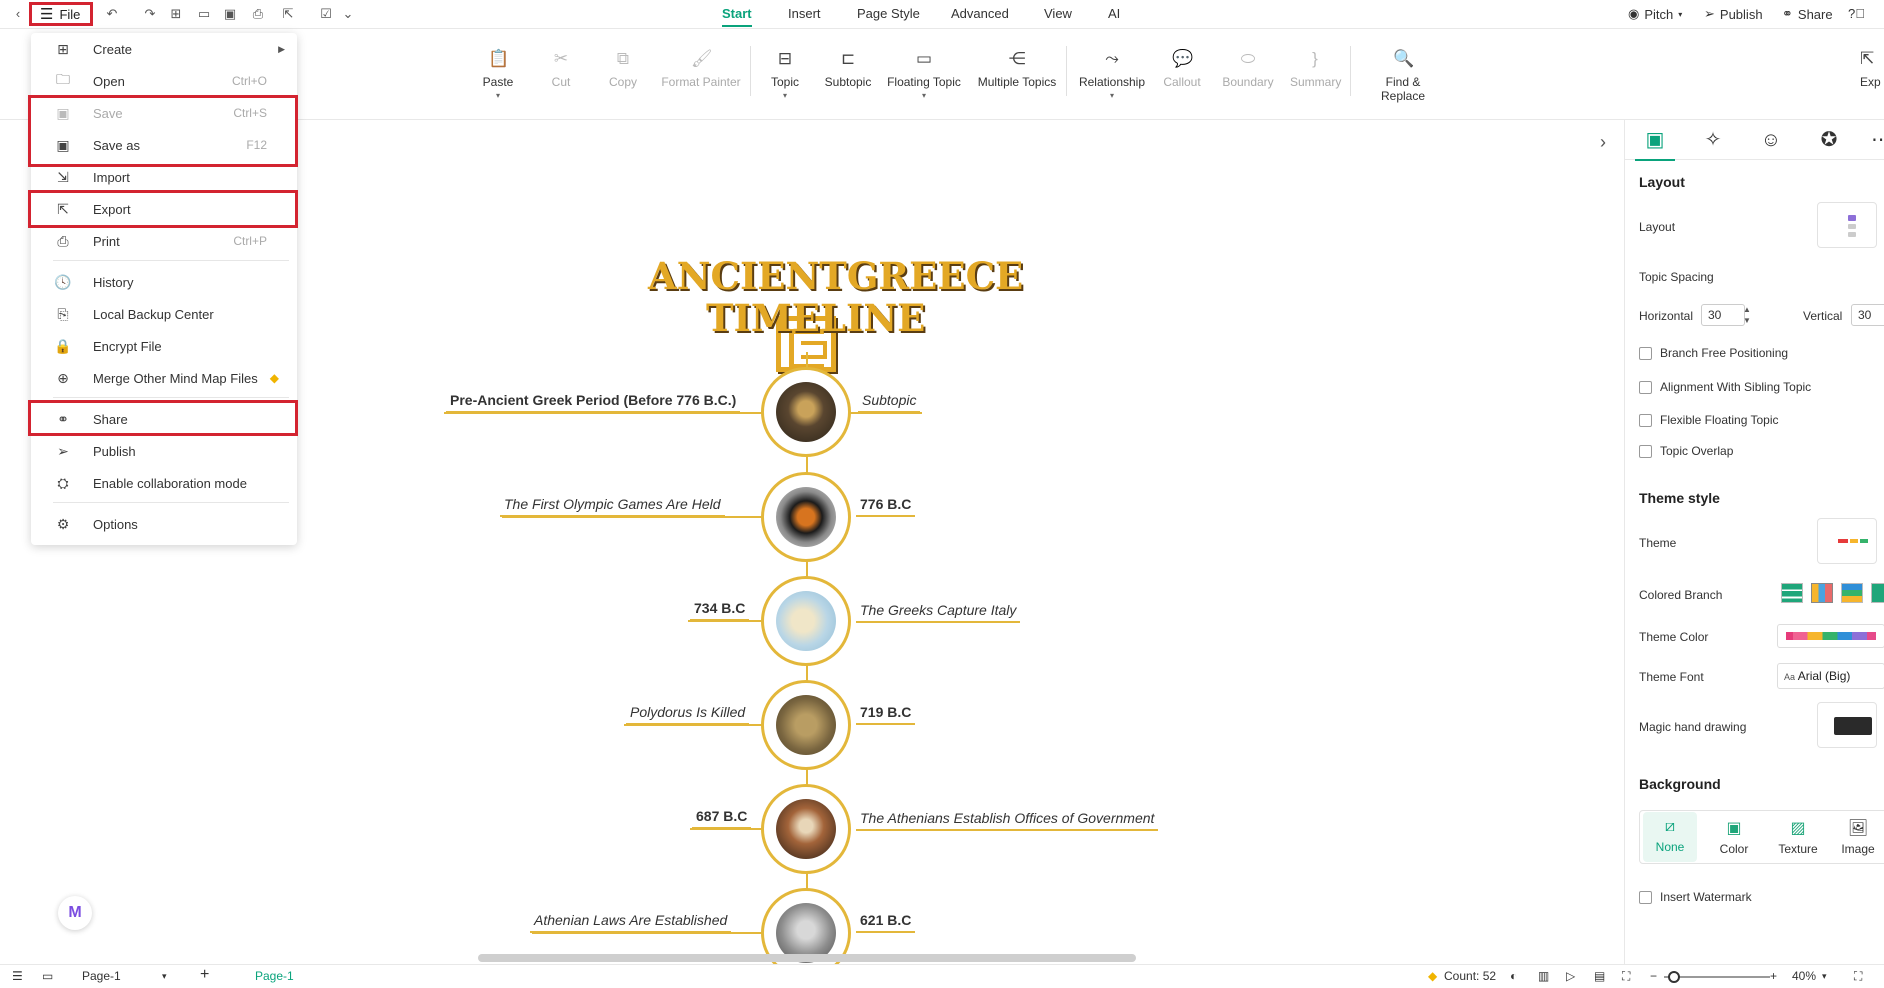 The width and height of the screenshot is (1884, 988). Describe the element at coordinates (888, 13) in the screenshot. I see `tab-page-style: Page Style` at that location.